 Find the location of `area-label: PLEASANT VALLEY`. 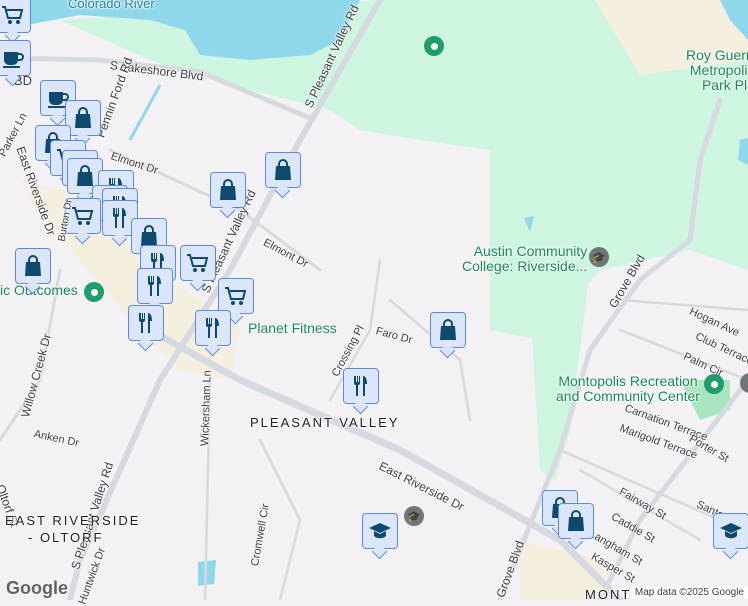

area-label: PLEASANT VALLEY is located at coordinates (325, 422).